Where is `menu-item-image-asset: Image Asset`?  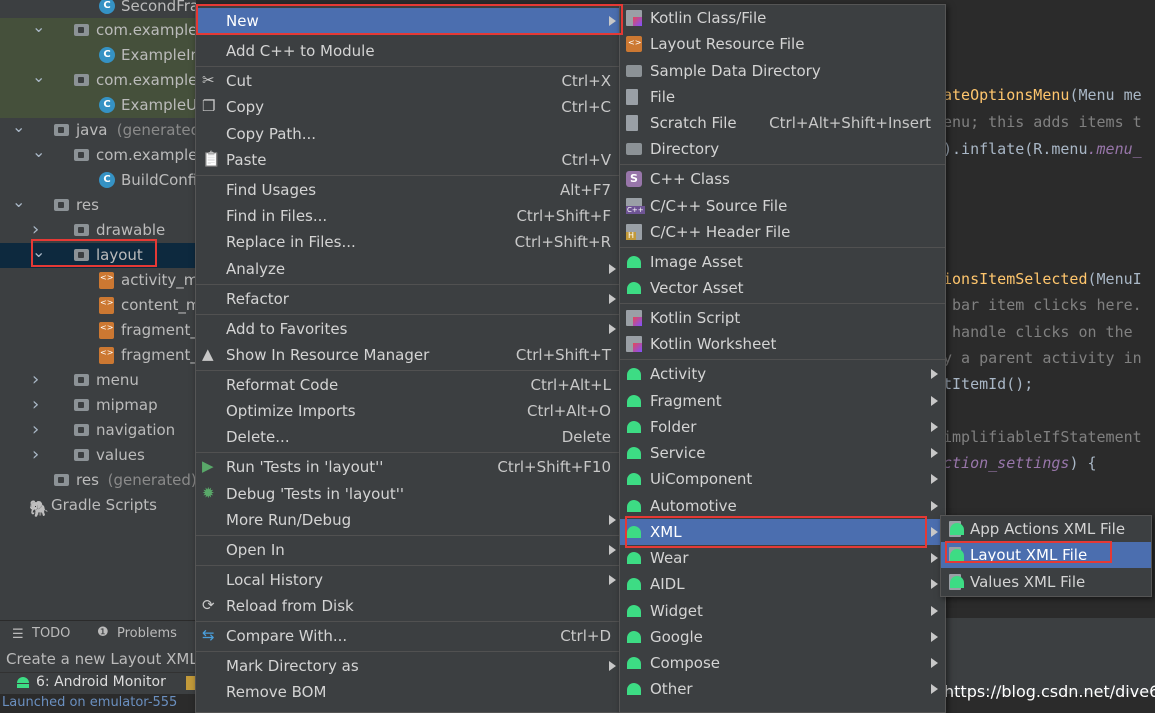
menu-item-image-asset: Image Asset is located at coordinates (782, 262).